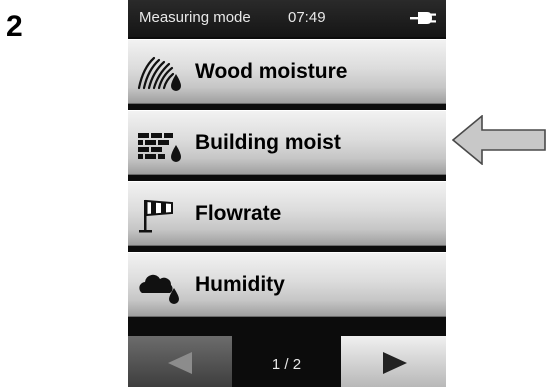  What do you see at coordinates (159, 73) in the screenshot?
I see `wood-moisture-icon` at bounding box center [159, 73].